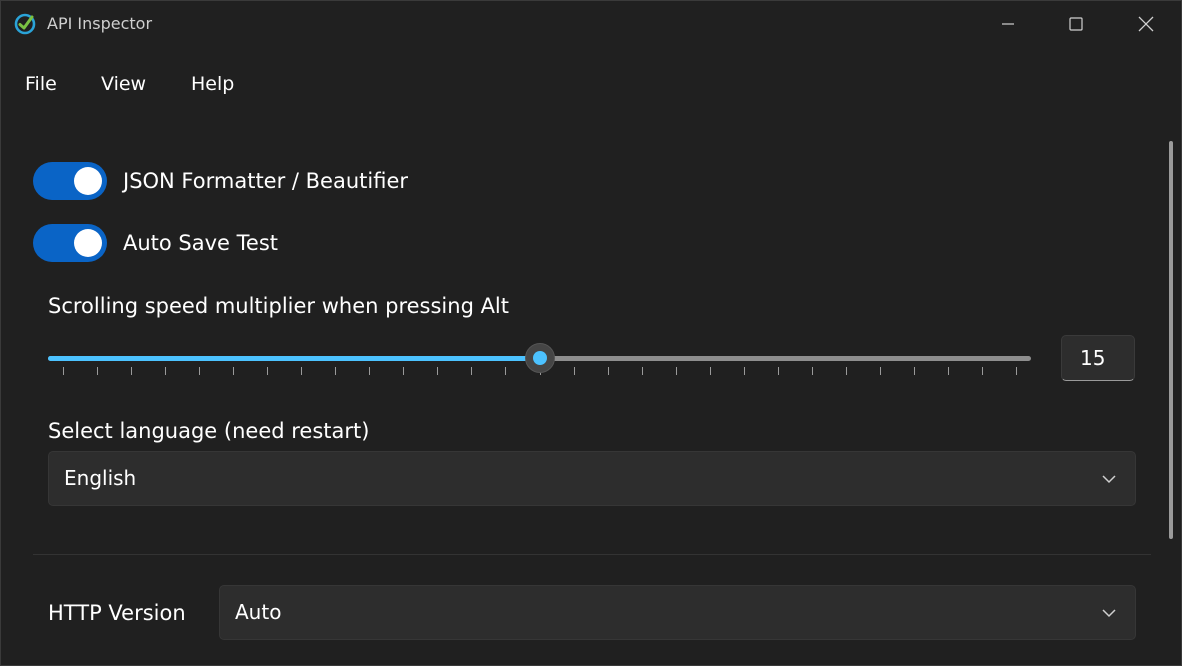 The width and height of the screenshot is (1182, 666). What do you see at coordinates (258, 612) in the screenshot?
I see `http-version-selected: Auto` at bounding box center [258, 612].